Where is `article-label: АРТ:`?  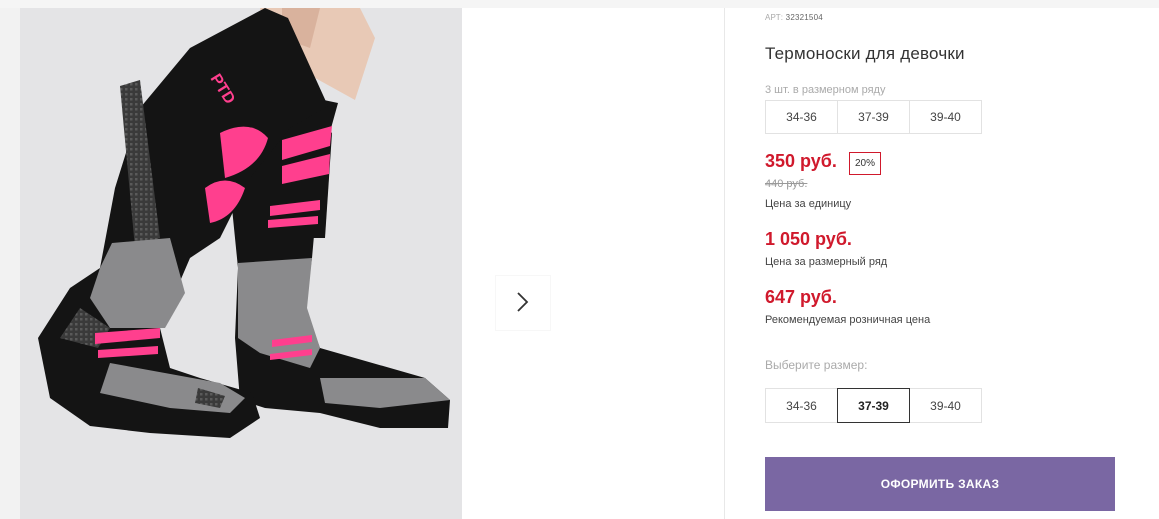
article-label: АРТ: is located at coordinates (774, 17).